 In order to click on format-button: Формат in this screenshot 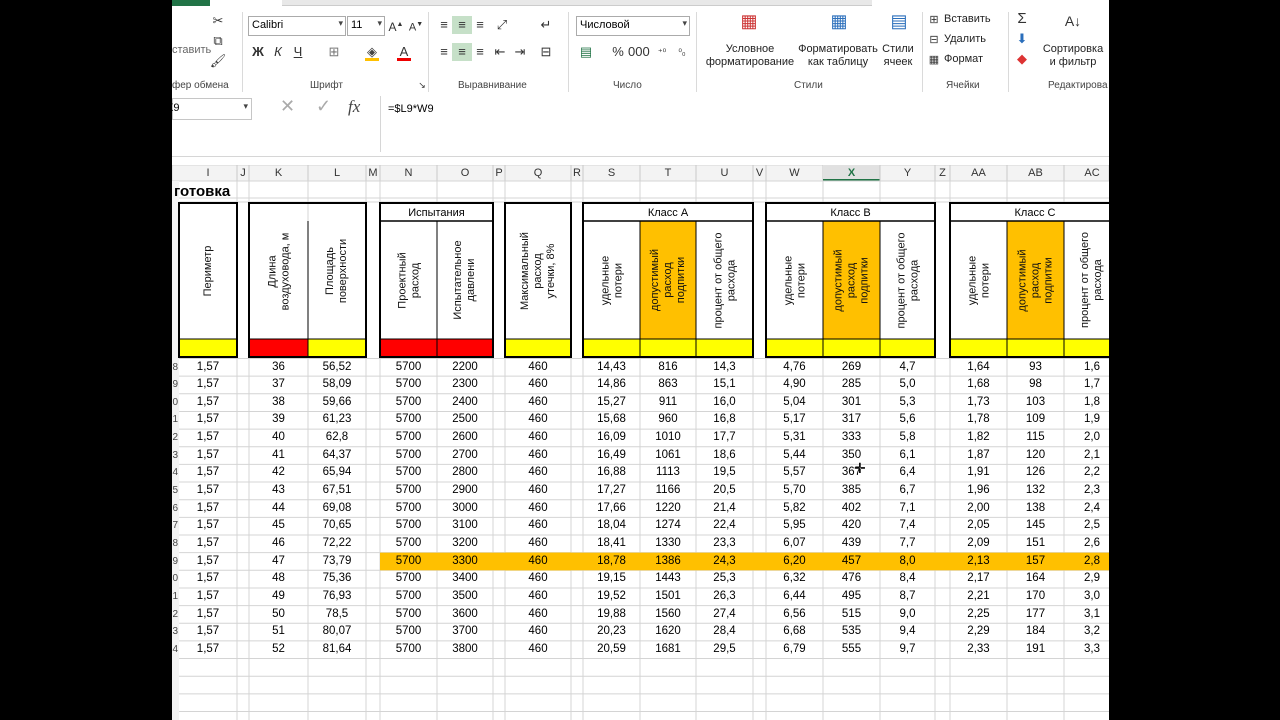, I will do `click(963, 59)`.